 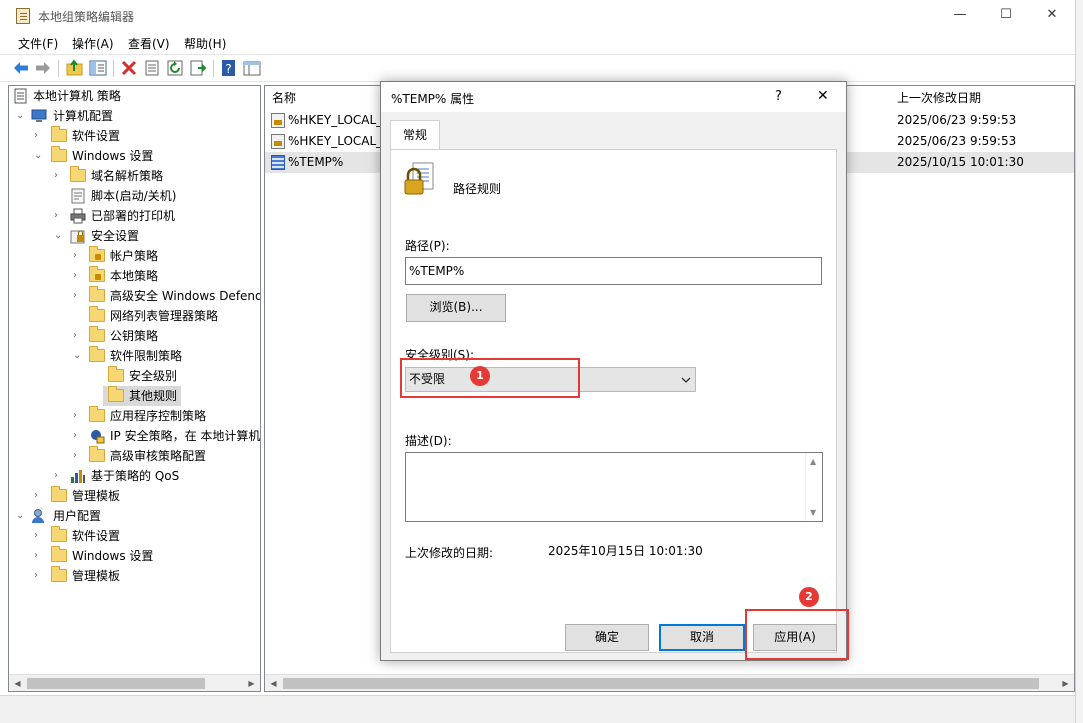 What do you see at coordinates (1052, 16) in the screenshot?
I see `close-button: ✕` at bounding box center [1052, 16].